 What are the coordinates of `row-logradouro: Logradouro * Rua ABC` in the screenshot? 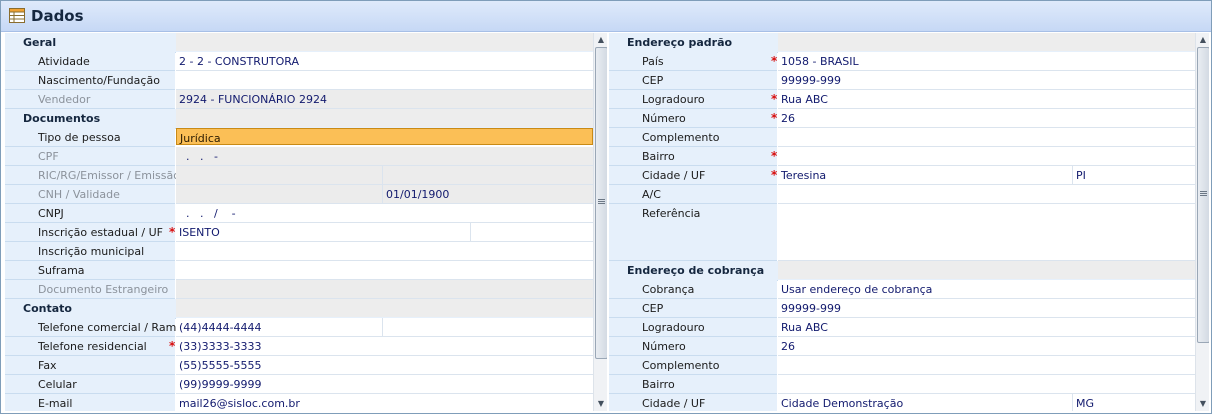 It's located at (902, 99).